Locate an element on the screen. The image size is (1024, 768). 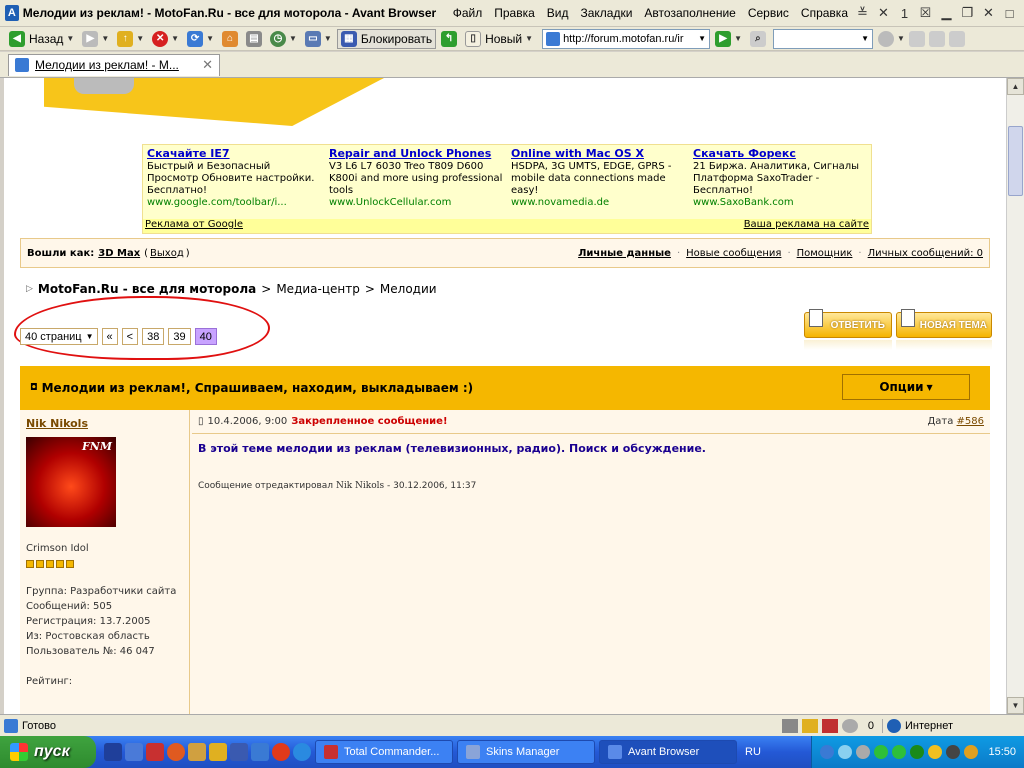
page-39: 39 is located at coordinates (179, 336).